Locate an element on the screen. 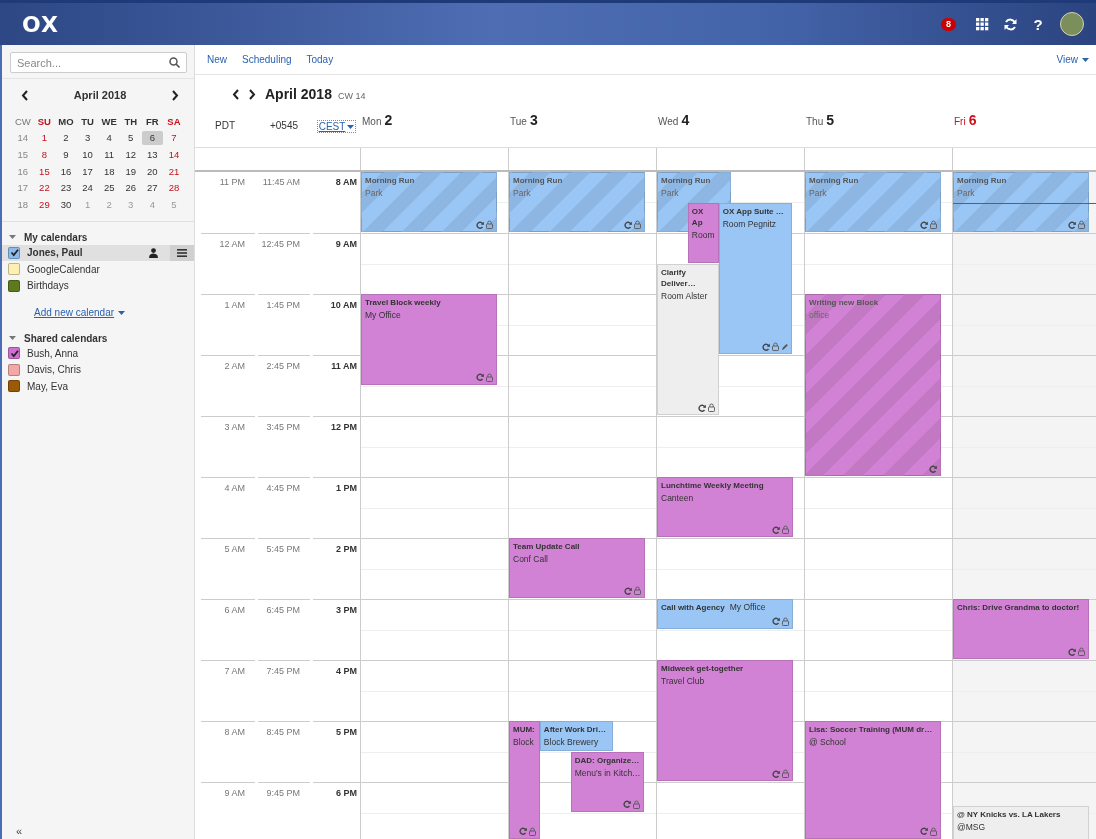 The height and width of the screenshot is (839, 1096). date-cell: 17 is located at coordinates (87, 171).